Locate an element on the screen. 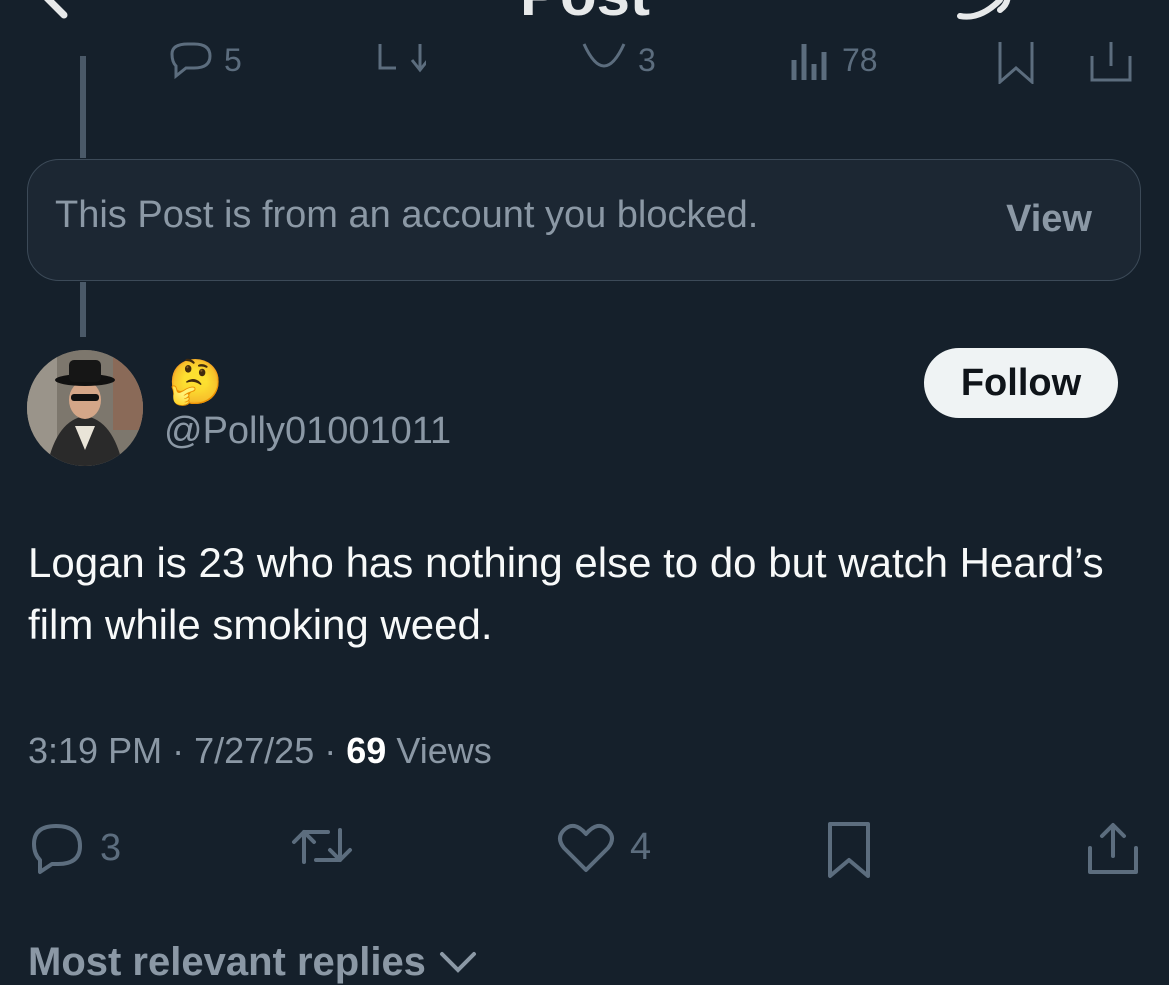 The image size is (1169, 985). post-date: 7/27/25 is located at coordinates (254, 750).